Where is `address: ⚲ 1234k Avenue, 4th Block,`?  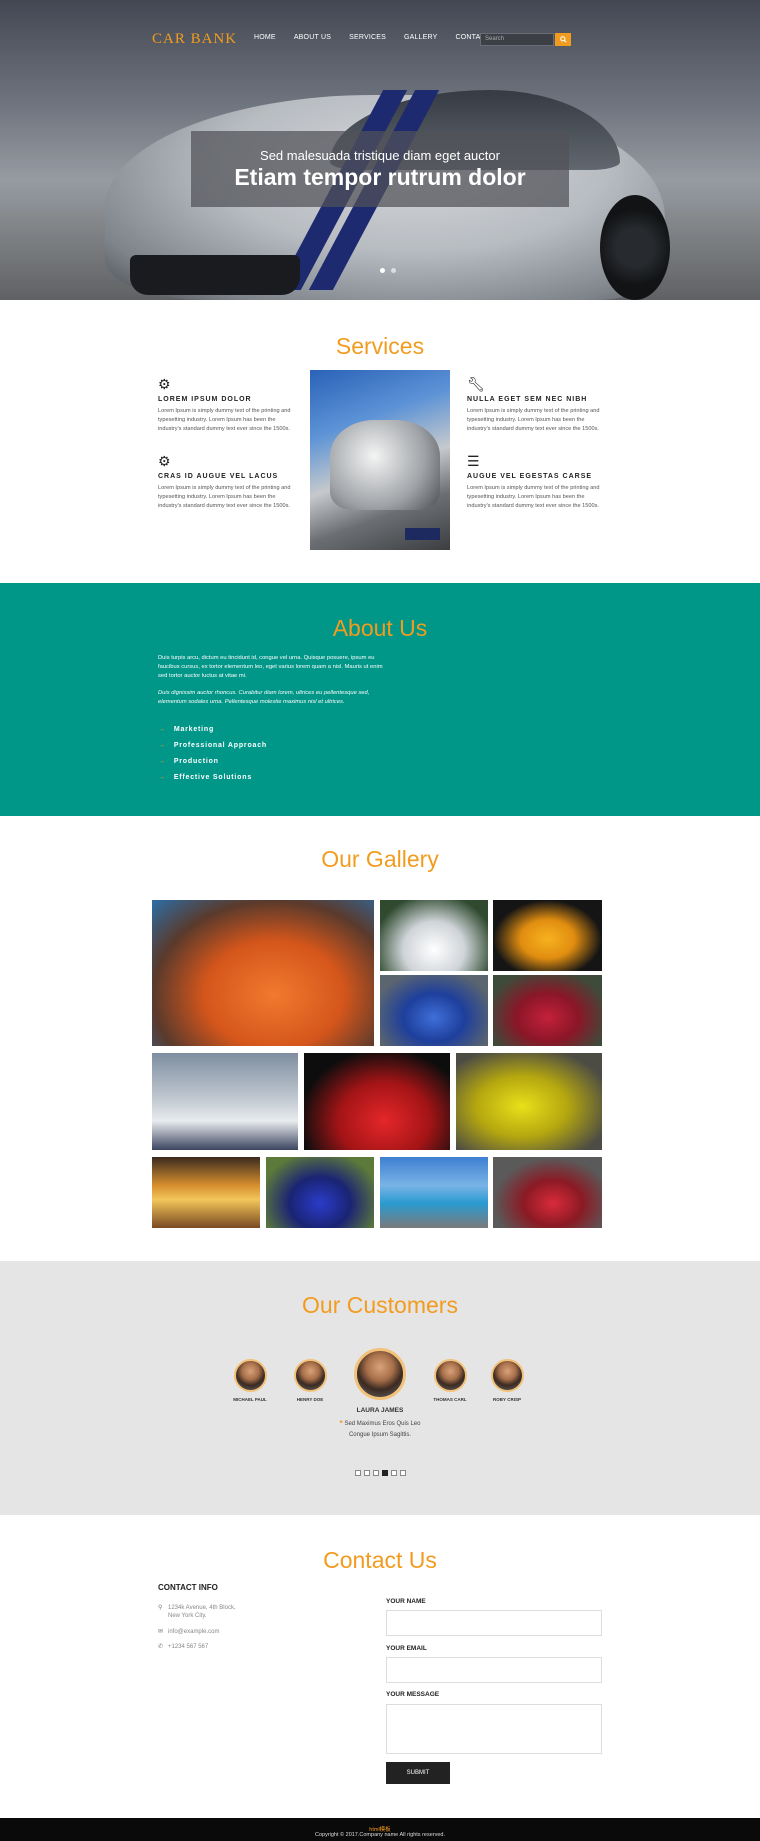
address: ⚲ 1234k Avenue, 4th Block, is located at coordinates (197, 1607).